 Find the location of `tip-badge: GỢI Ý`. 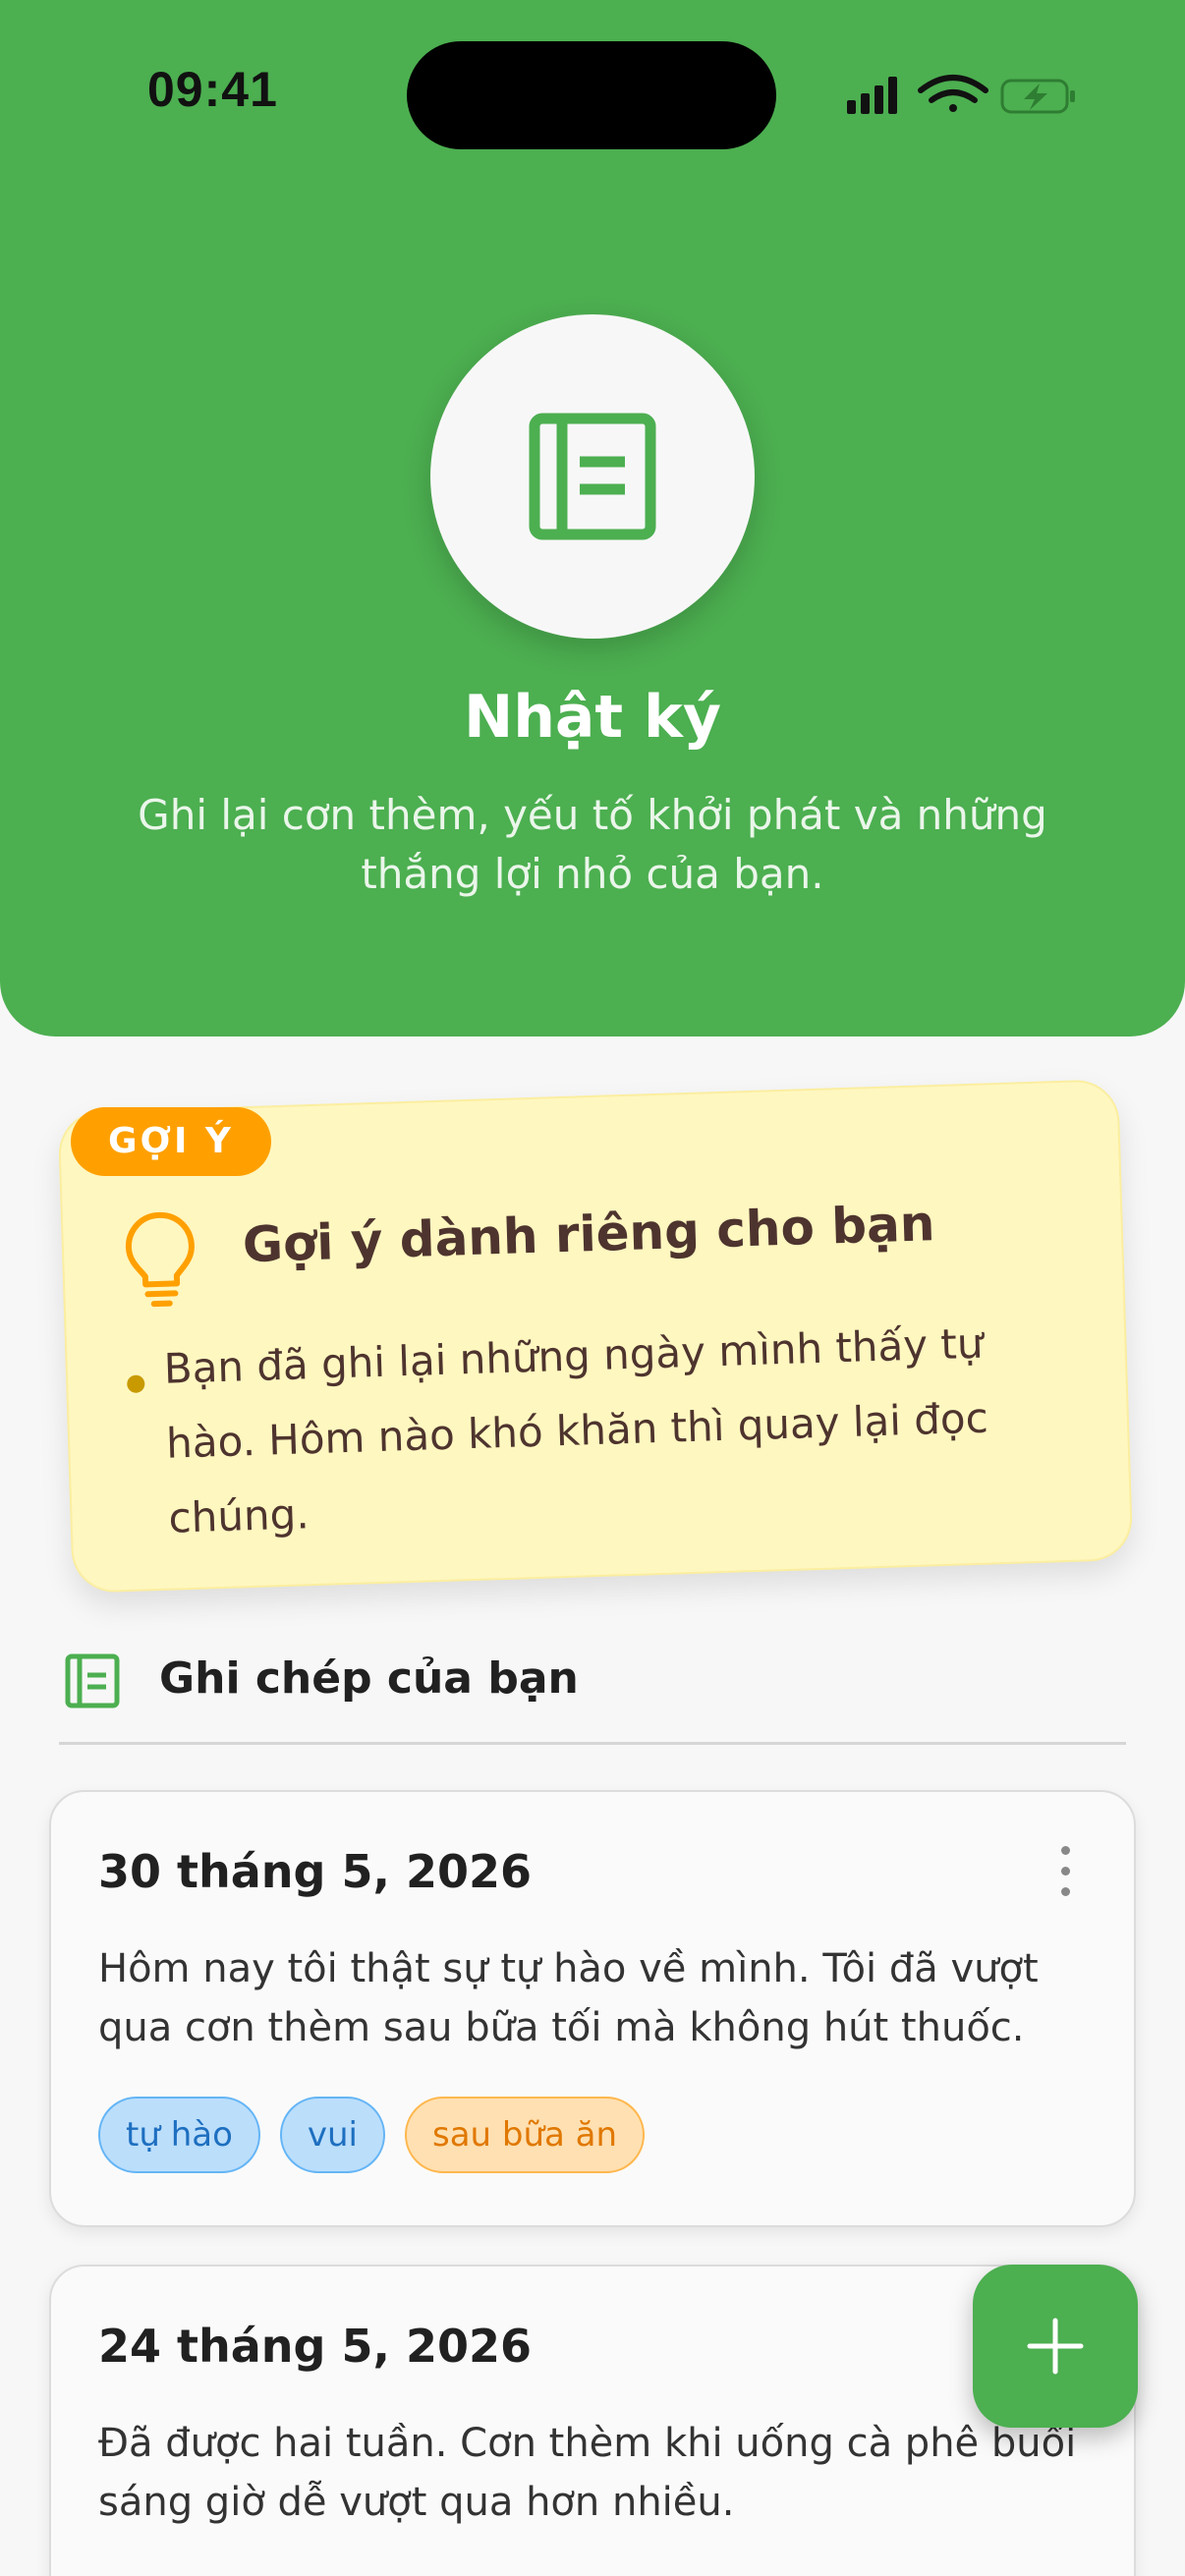

tip-badge: GỢI Ý is located at coordinates (171, 1141).